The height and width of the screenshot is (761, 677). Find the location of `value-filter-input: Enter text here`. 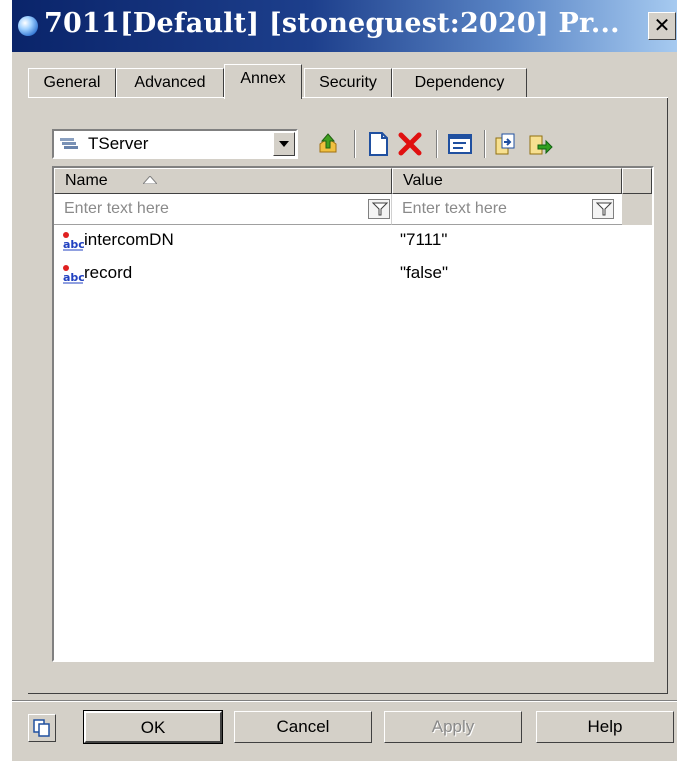

value-filter-input: Enter text here is located at coordinates (507, 209).